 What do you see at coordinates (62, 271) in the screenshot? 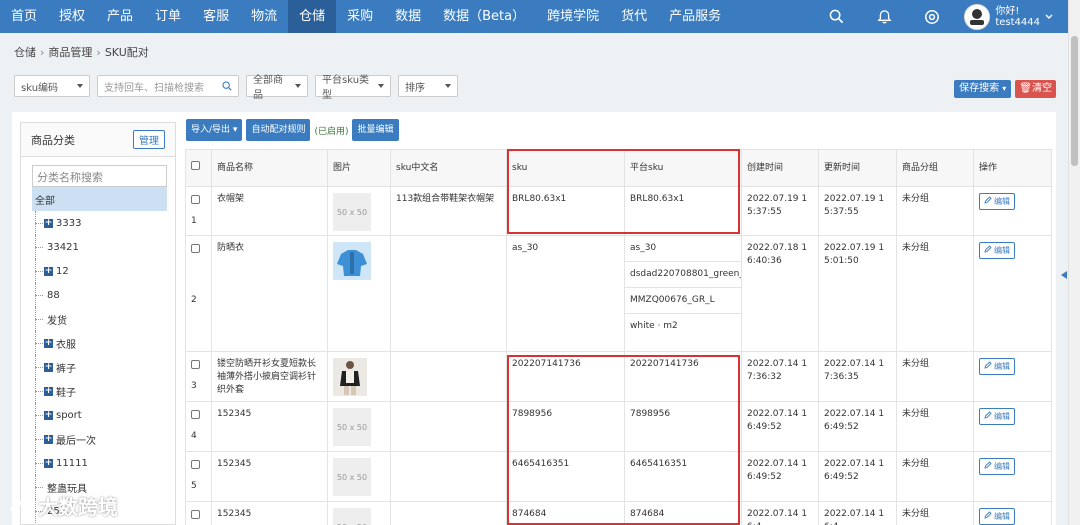
I see `tree-node-label: 12` at bounding box center [62, 271].